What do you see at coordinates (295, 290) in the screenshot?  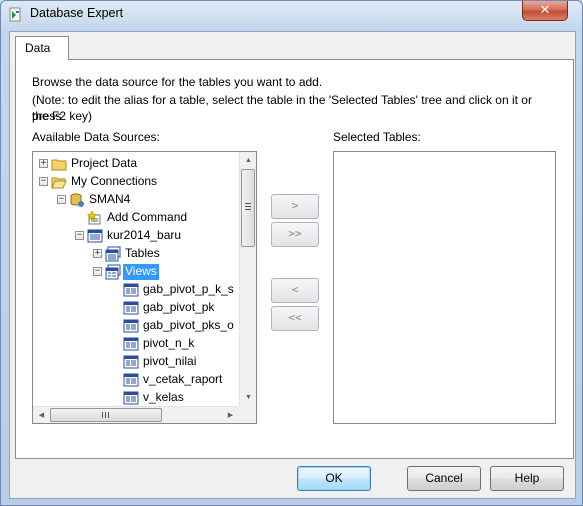 I see `remove-button: <` at bounding box center [295, 290].